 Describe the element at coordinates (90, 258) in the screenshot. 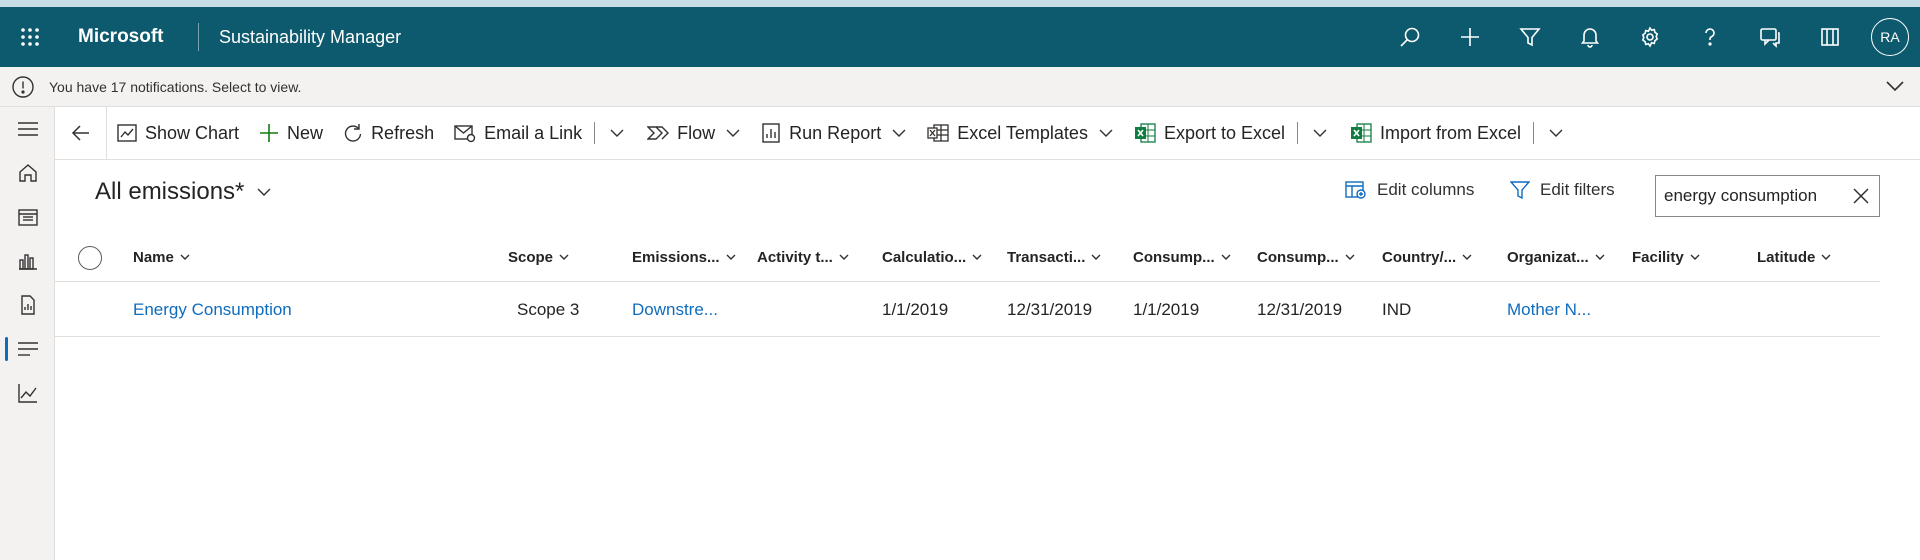

I see `select-all-checkbox` at that location.